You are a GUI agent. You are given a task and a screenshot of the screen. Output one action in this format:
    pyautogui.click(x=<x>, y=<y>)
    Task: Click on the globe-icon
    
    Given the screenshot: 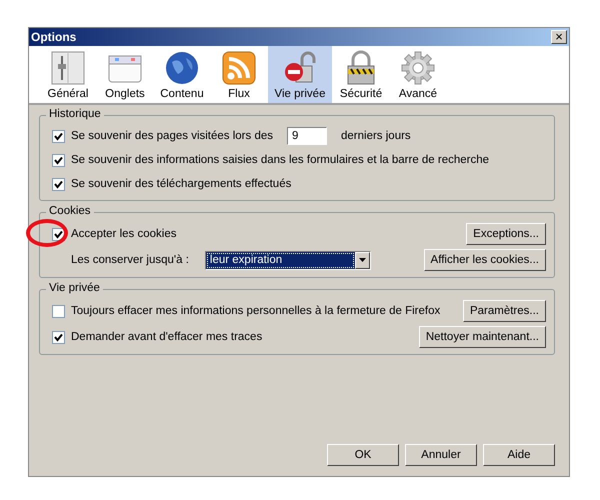 What is the action you would take?
    pyautogui.click(x=182, y=68)
    